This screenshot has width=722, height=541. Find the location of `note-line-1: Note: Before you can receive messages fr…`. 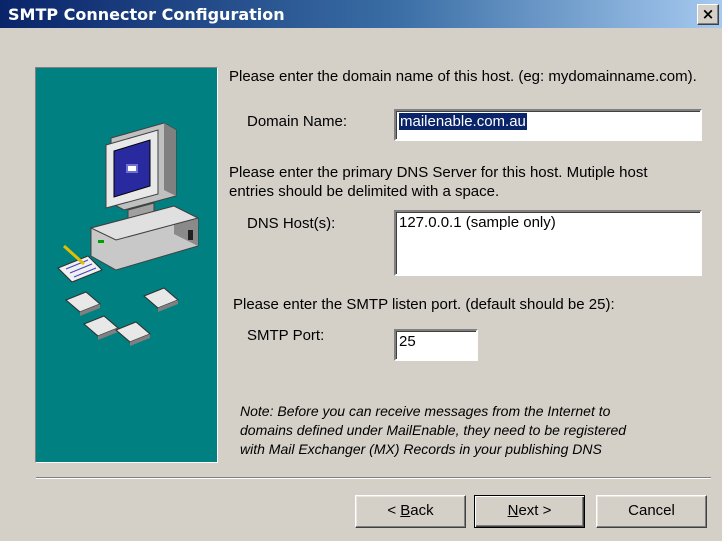

note-line-1: Note: Before you can receive messages fr… is located at coordinates (425, 411).